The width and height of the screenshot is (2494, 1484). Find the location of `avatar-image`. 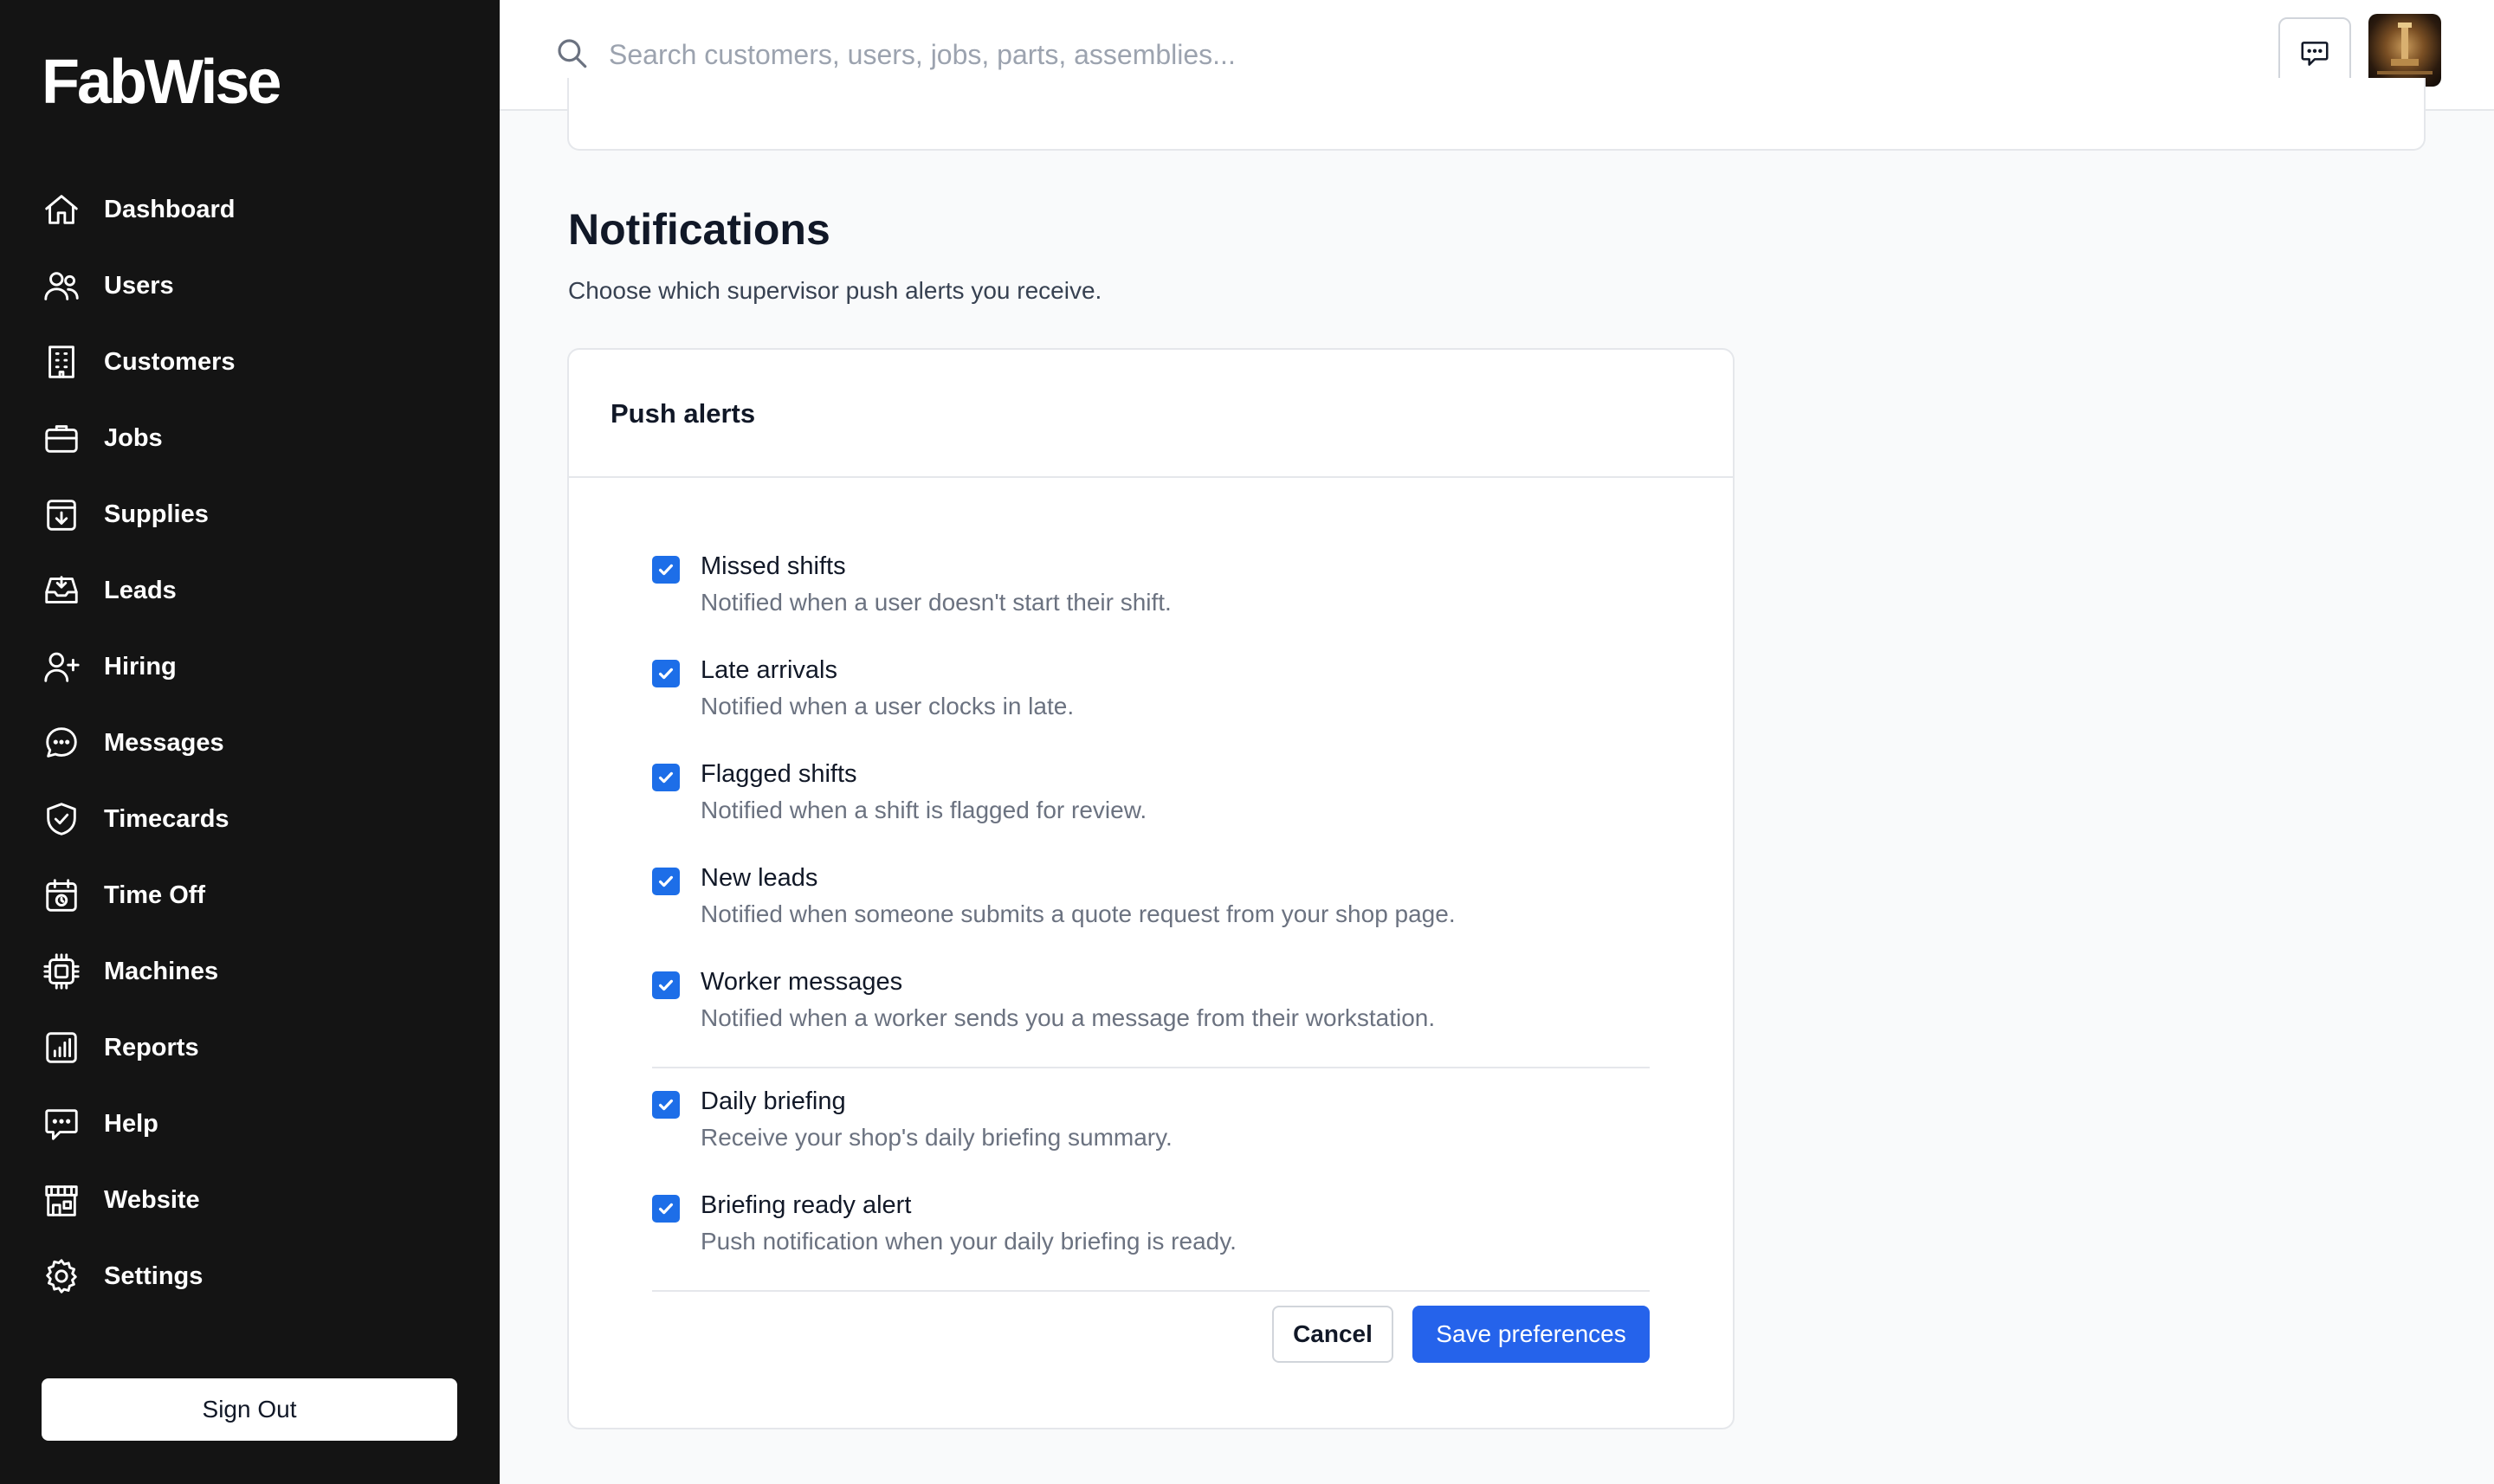

avatar-image is located at coordinates (2405, 48).